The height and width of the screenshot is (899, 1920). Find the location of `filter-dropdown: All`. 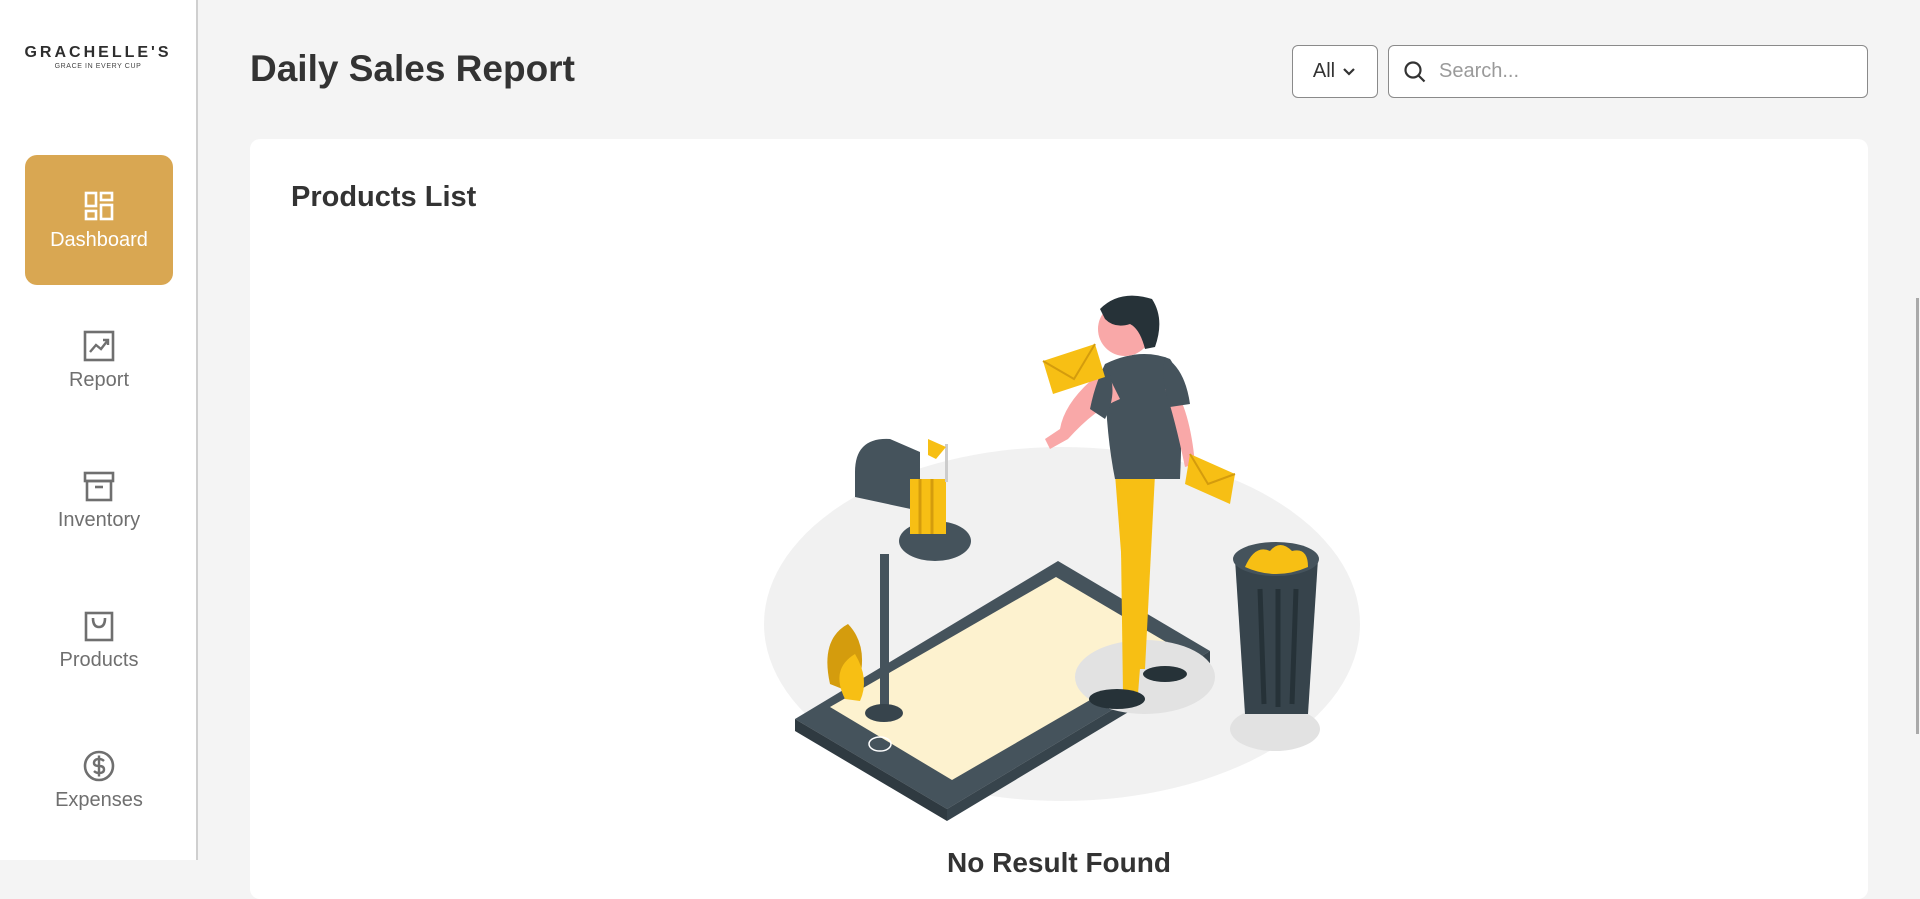

filter-dropdown: All is located at coordinates (1335, 71).